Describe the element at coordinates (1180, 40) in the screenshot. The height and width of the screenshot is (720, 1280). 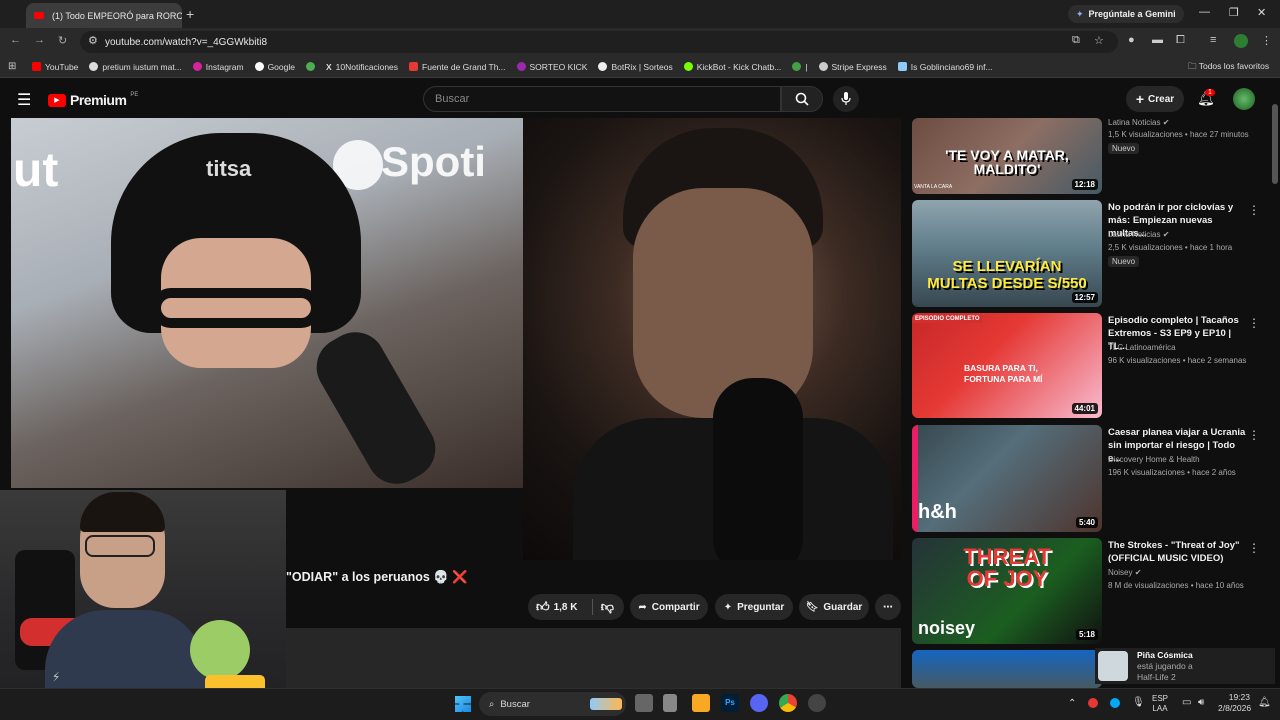
I see `extensions-puzzle-icon: ⧠` at that location.